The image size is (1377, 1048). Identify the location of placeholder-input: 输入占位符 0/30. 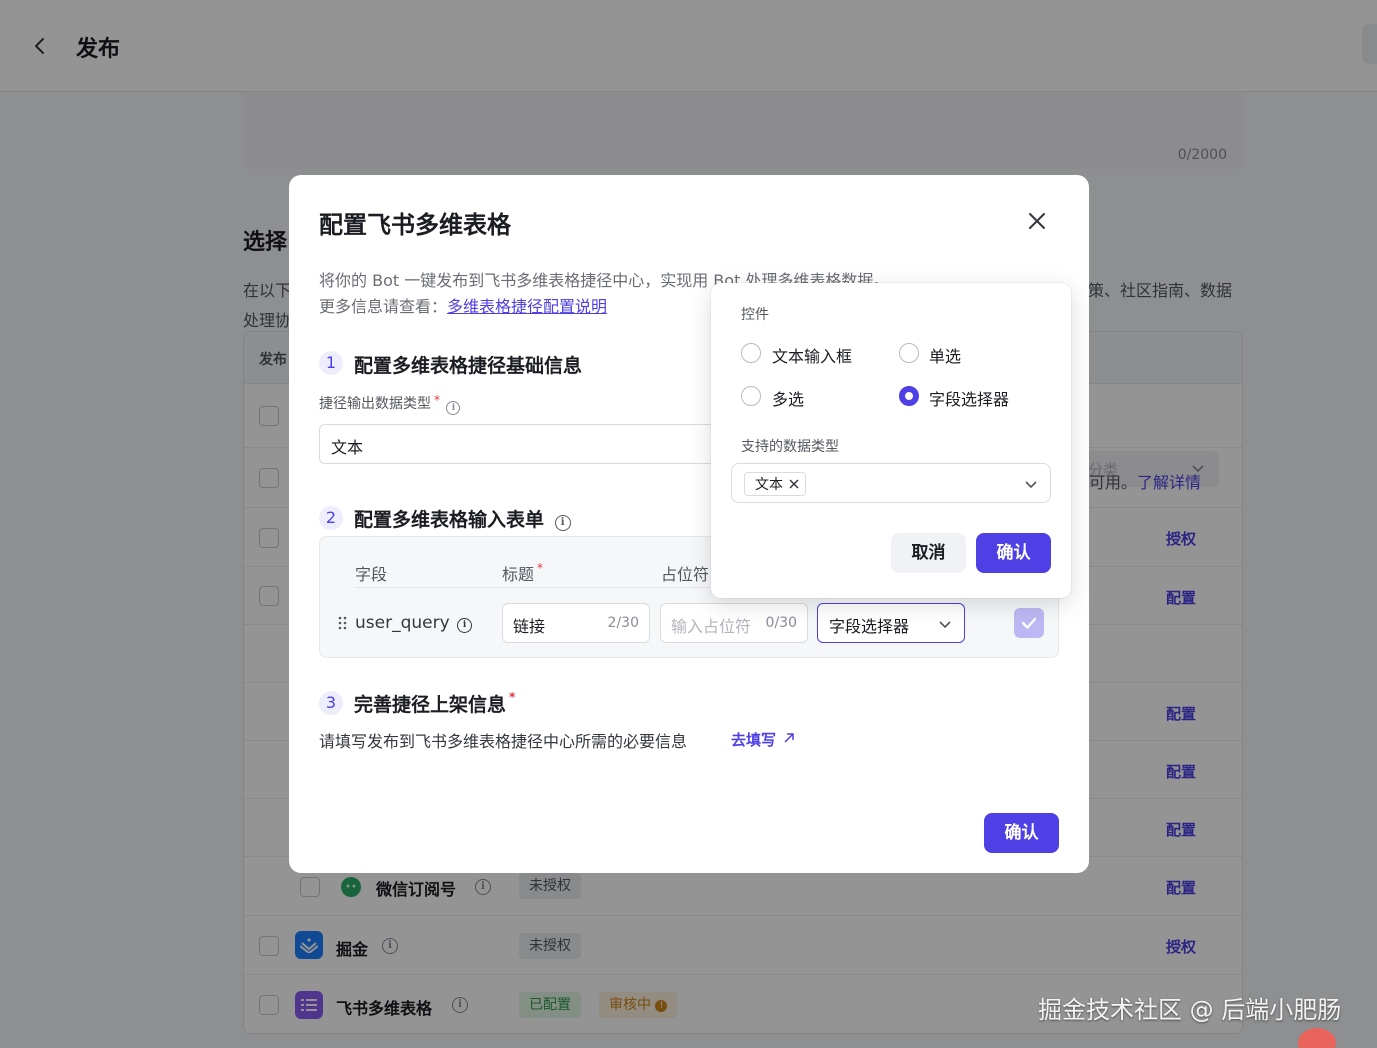
(734, 623).